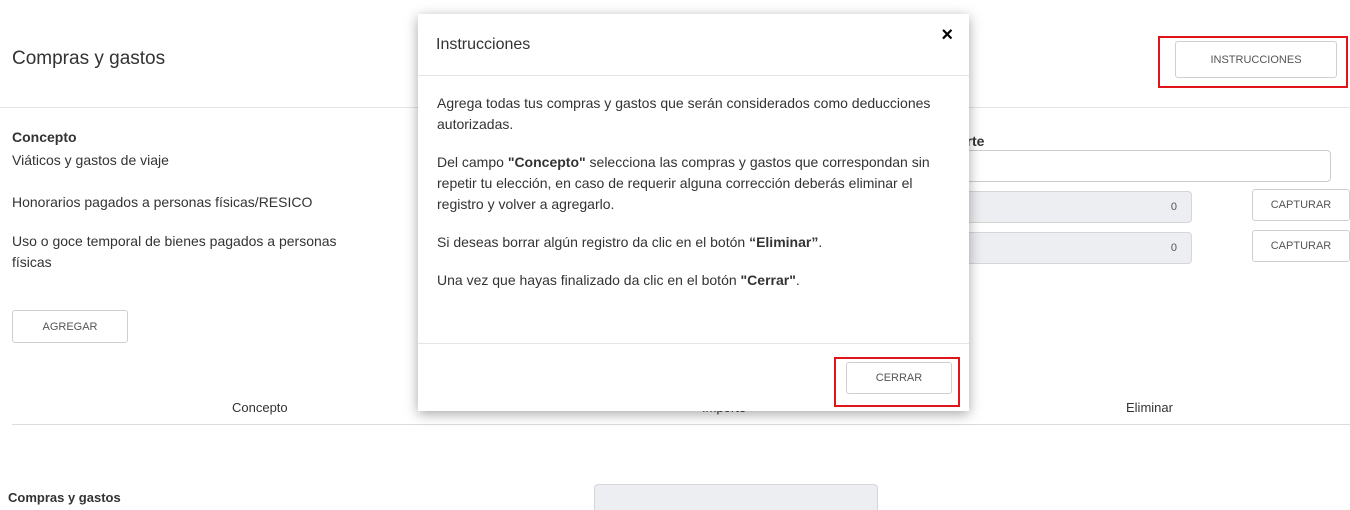 The height and width of the screenshot is (510, 1350). What do you see at coordinates (44, 137) in the screenshot?
I see `concepto-header: Concepto` at bounding box center [44, 137].